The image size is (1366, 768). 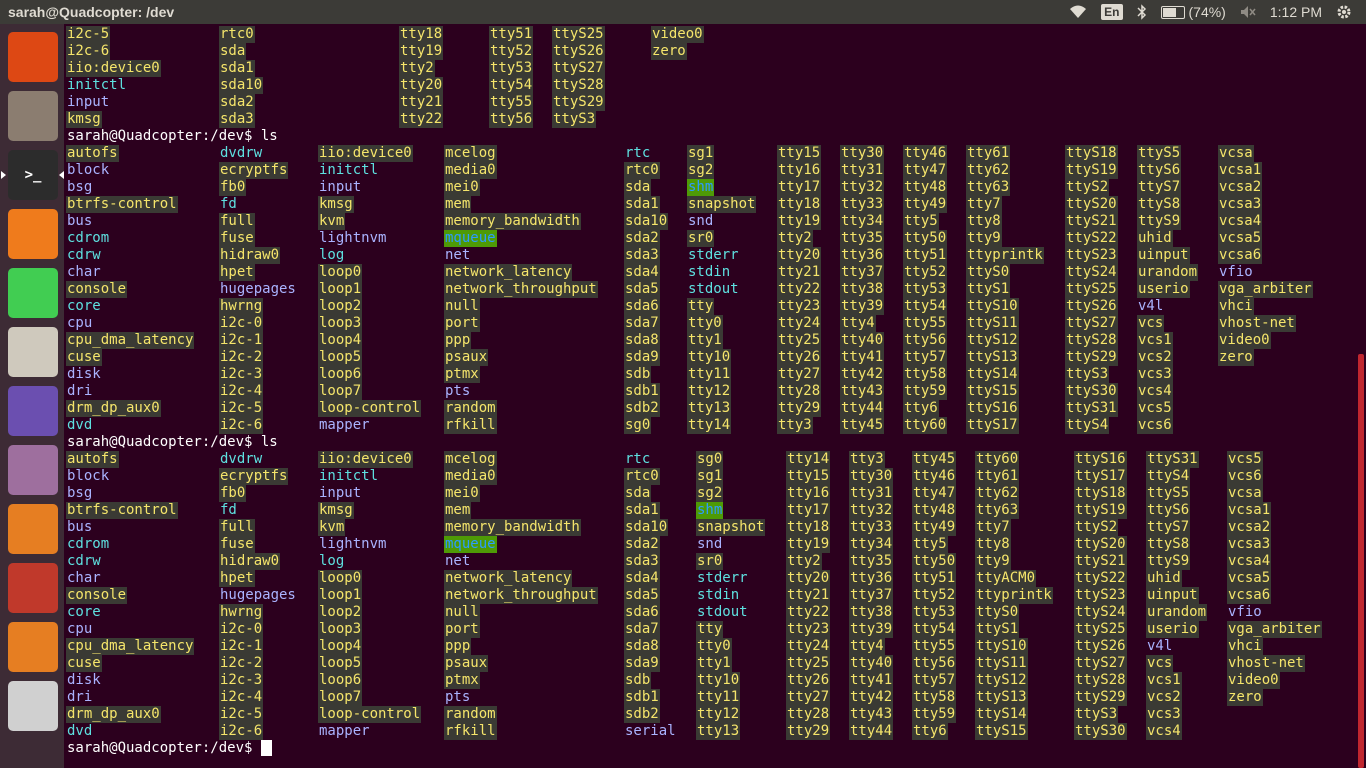 I want to click on file-entry: kmsg, so click(x=336, y=510).